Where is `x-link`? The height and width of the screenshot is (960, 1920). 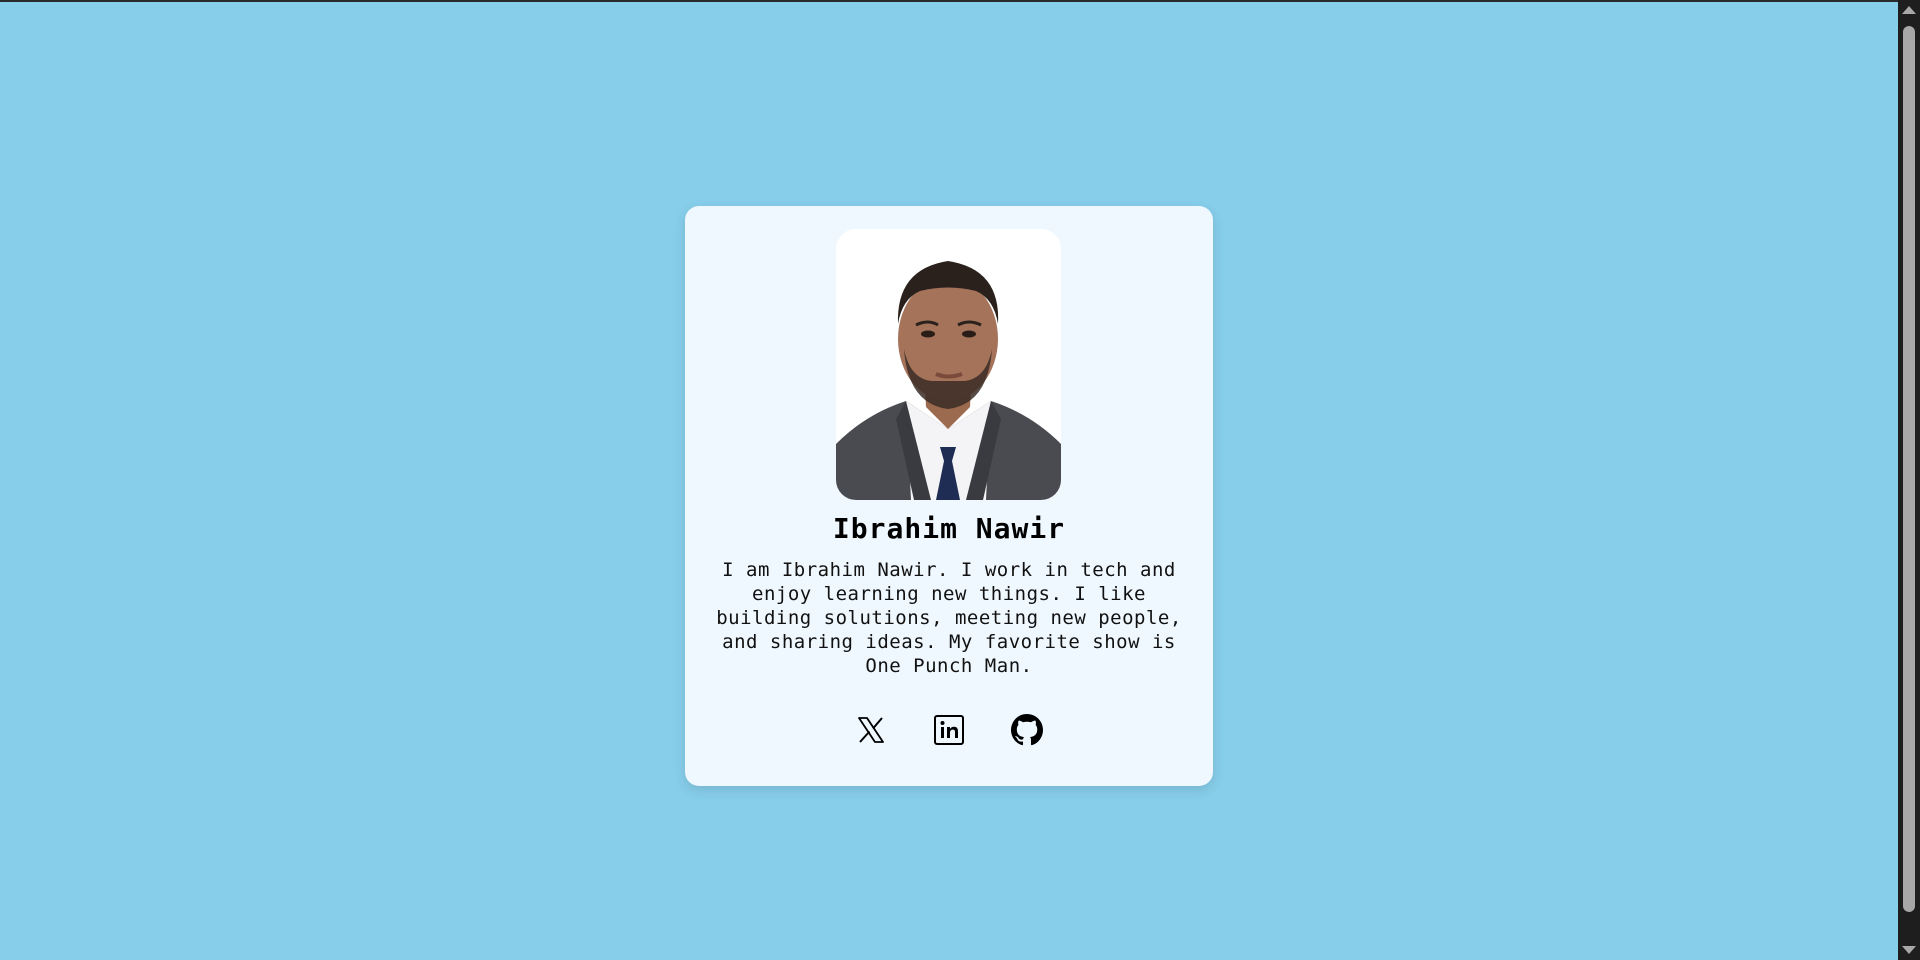 x-link is located at coordinates (871, 730).